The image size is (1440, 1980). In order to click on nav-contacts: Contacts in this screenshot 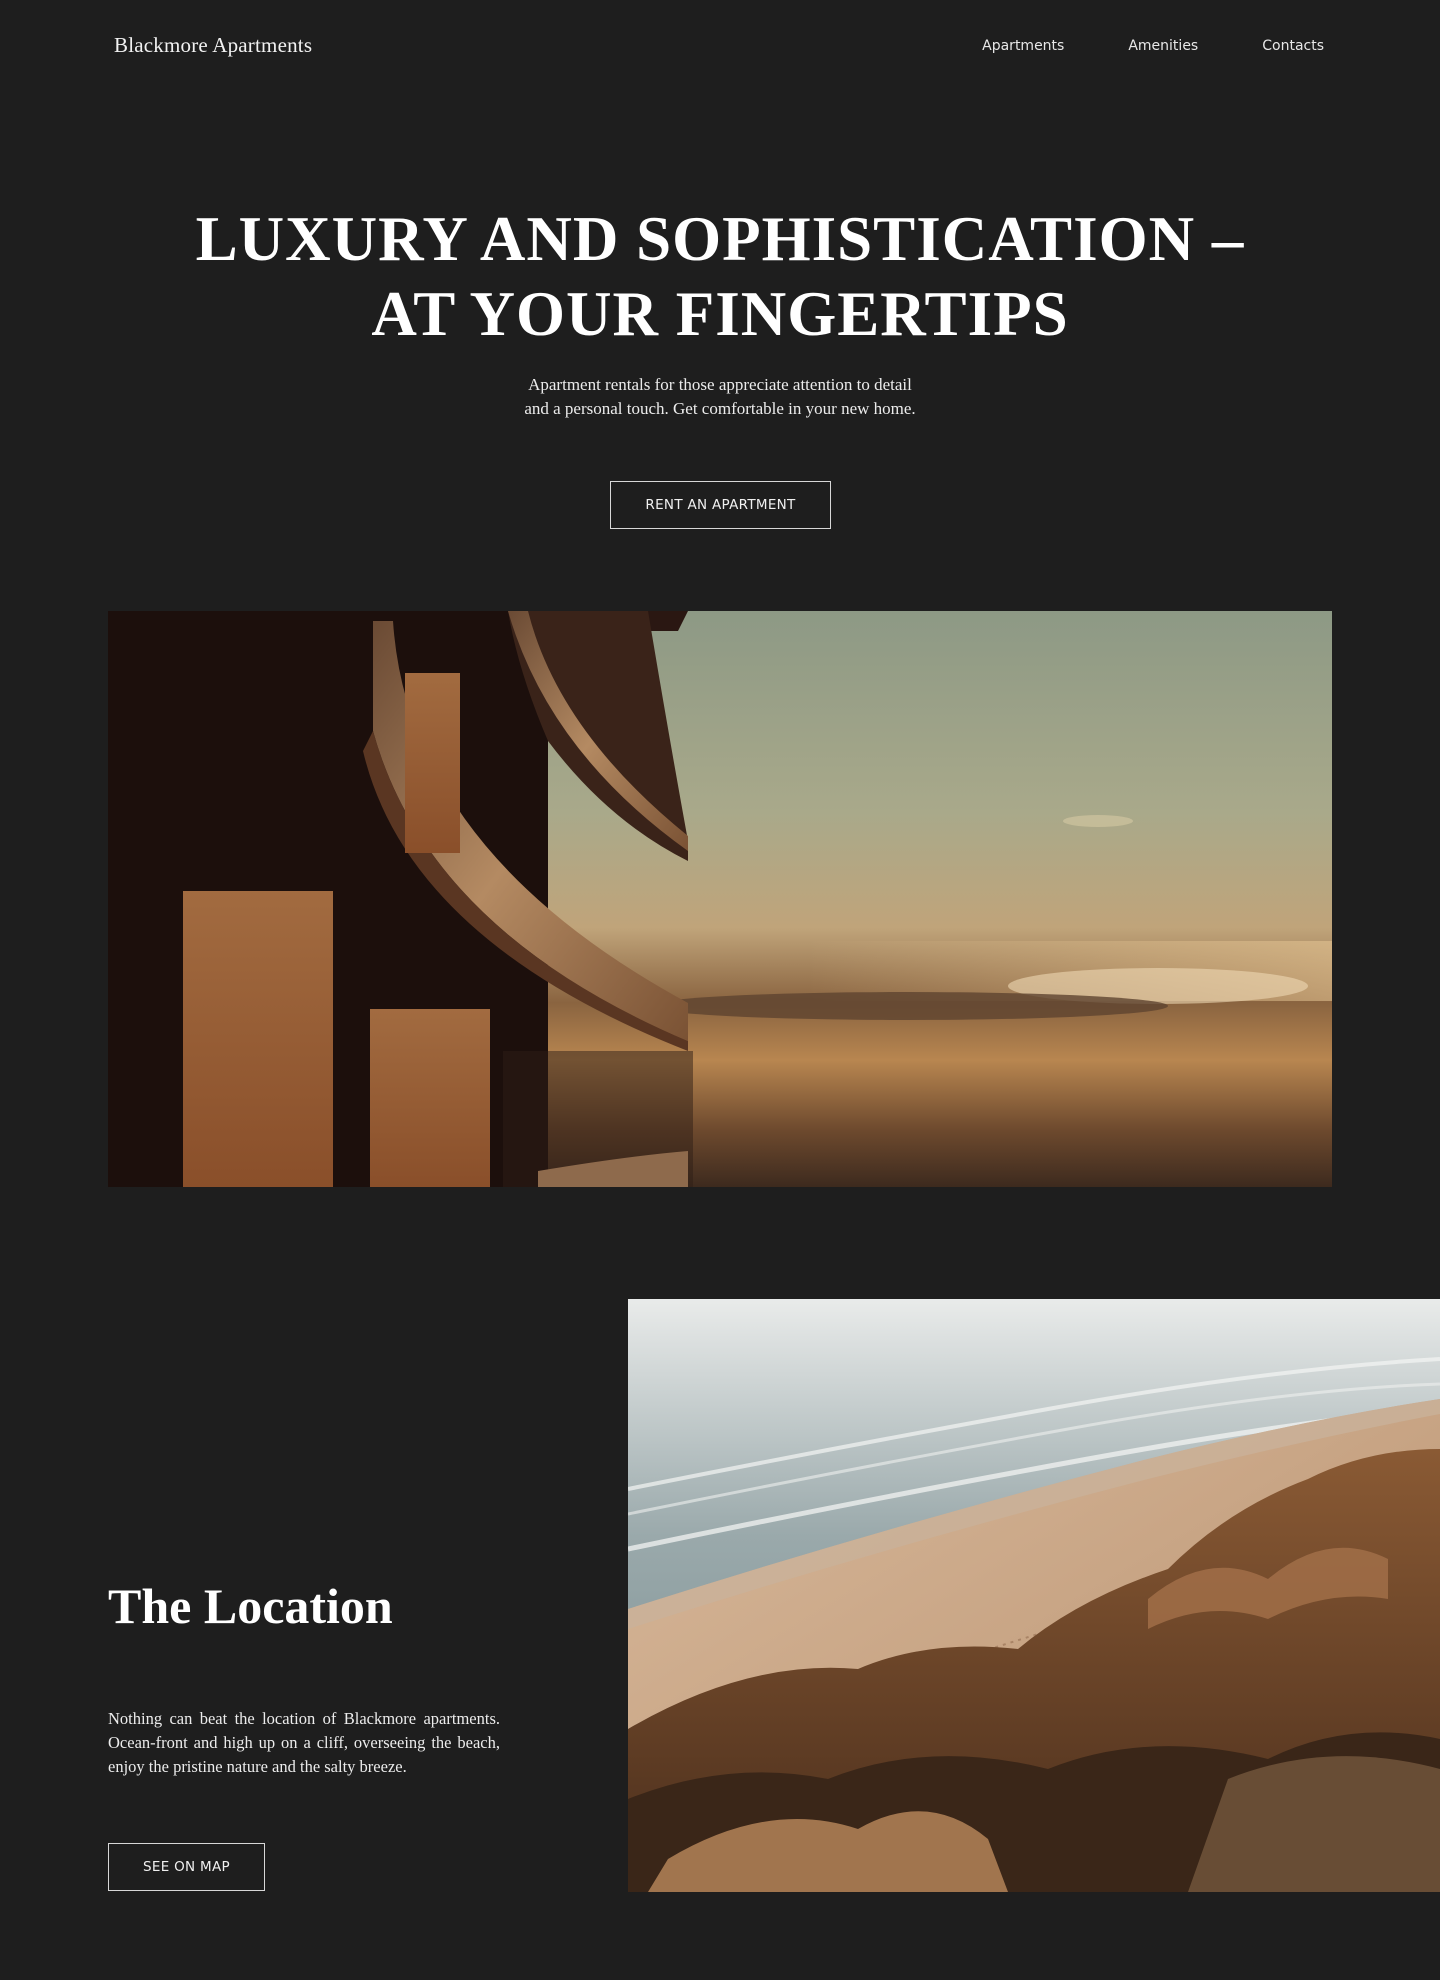, I will do `click(1293, 46)`.